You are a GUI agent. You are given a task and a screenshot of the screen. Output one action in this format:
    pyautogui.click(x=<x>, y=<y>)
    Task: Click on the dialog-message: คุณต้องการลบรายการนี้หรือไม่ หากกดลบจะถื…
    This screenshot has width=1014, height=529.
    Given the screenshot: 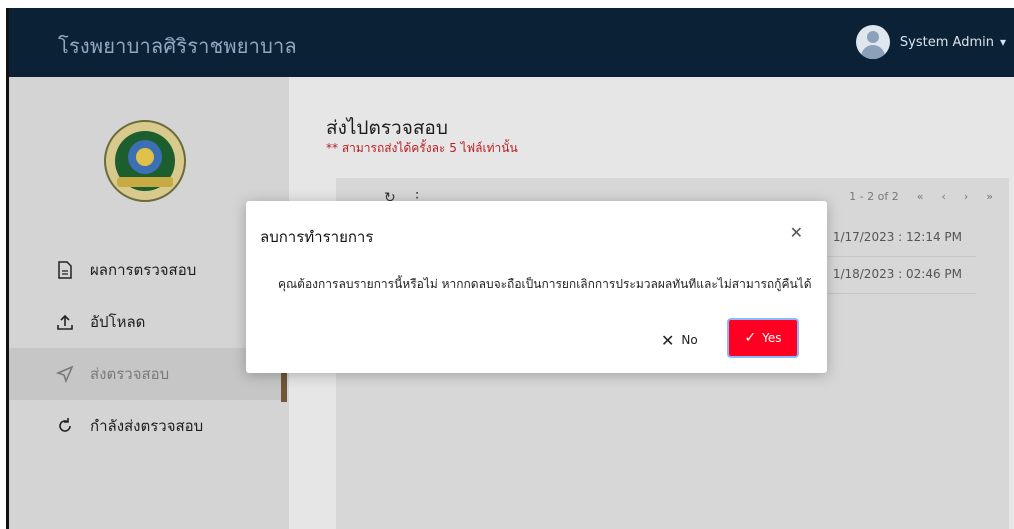 What is the action you would take?
    pyautogui.click(x=545, y=284)
    